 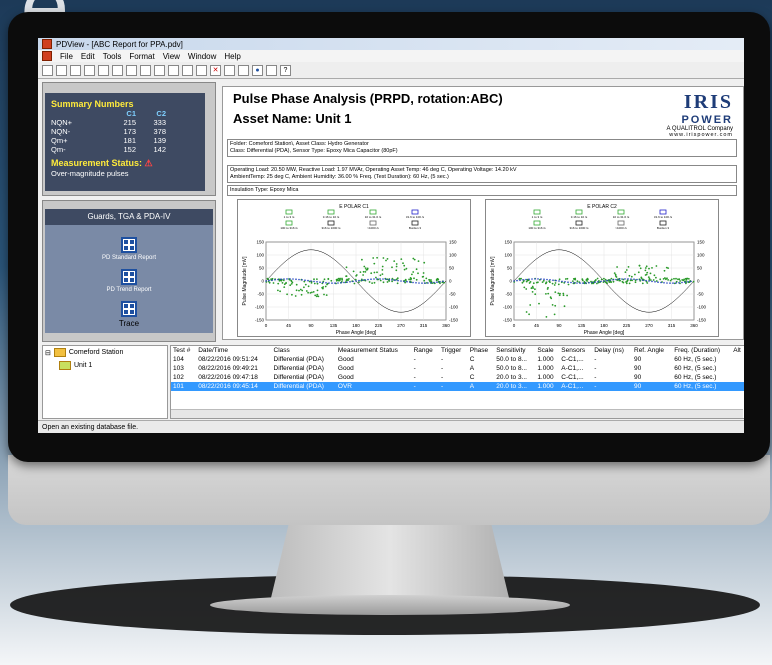 I want to click on menu-tools: Tools, so click(x=112, y=56).